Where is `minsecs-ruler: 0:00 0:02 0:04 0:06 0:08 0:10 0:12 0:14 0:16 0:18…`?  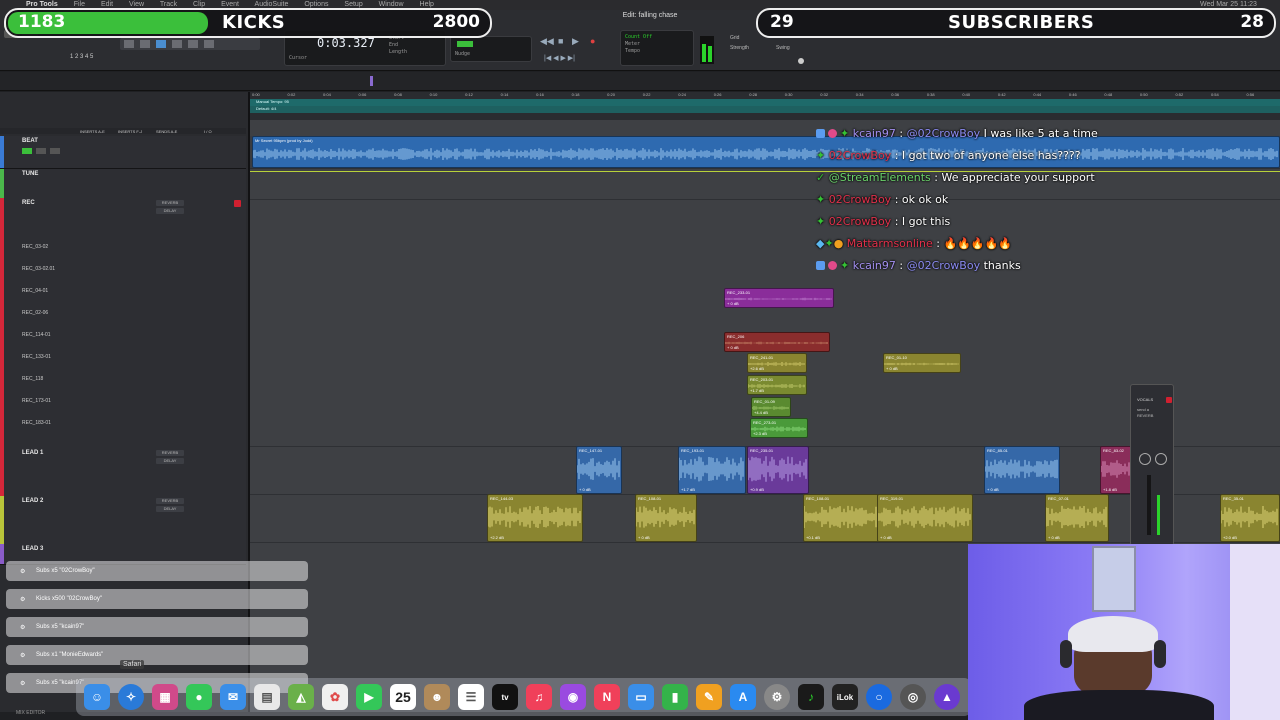 minsecs-ruler: 0:00 0:02 0:04 0:06 0:08 0:10 0:12 0:14 0:16 0:18… is located at coordinates (765, 95).